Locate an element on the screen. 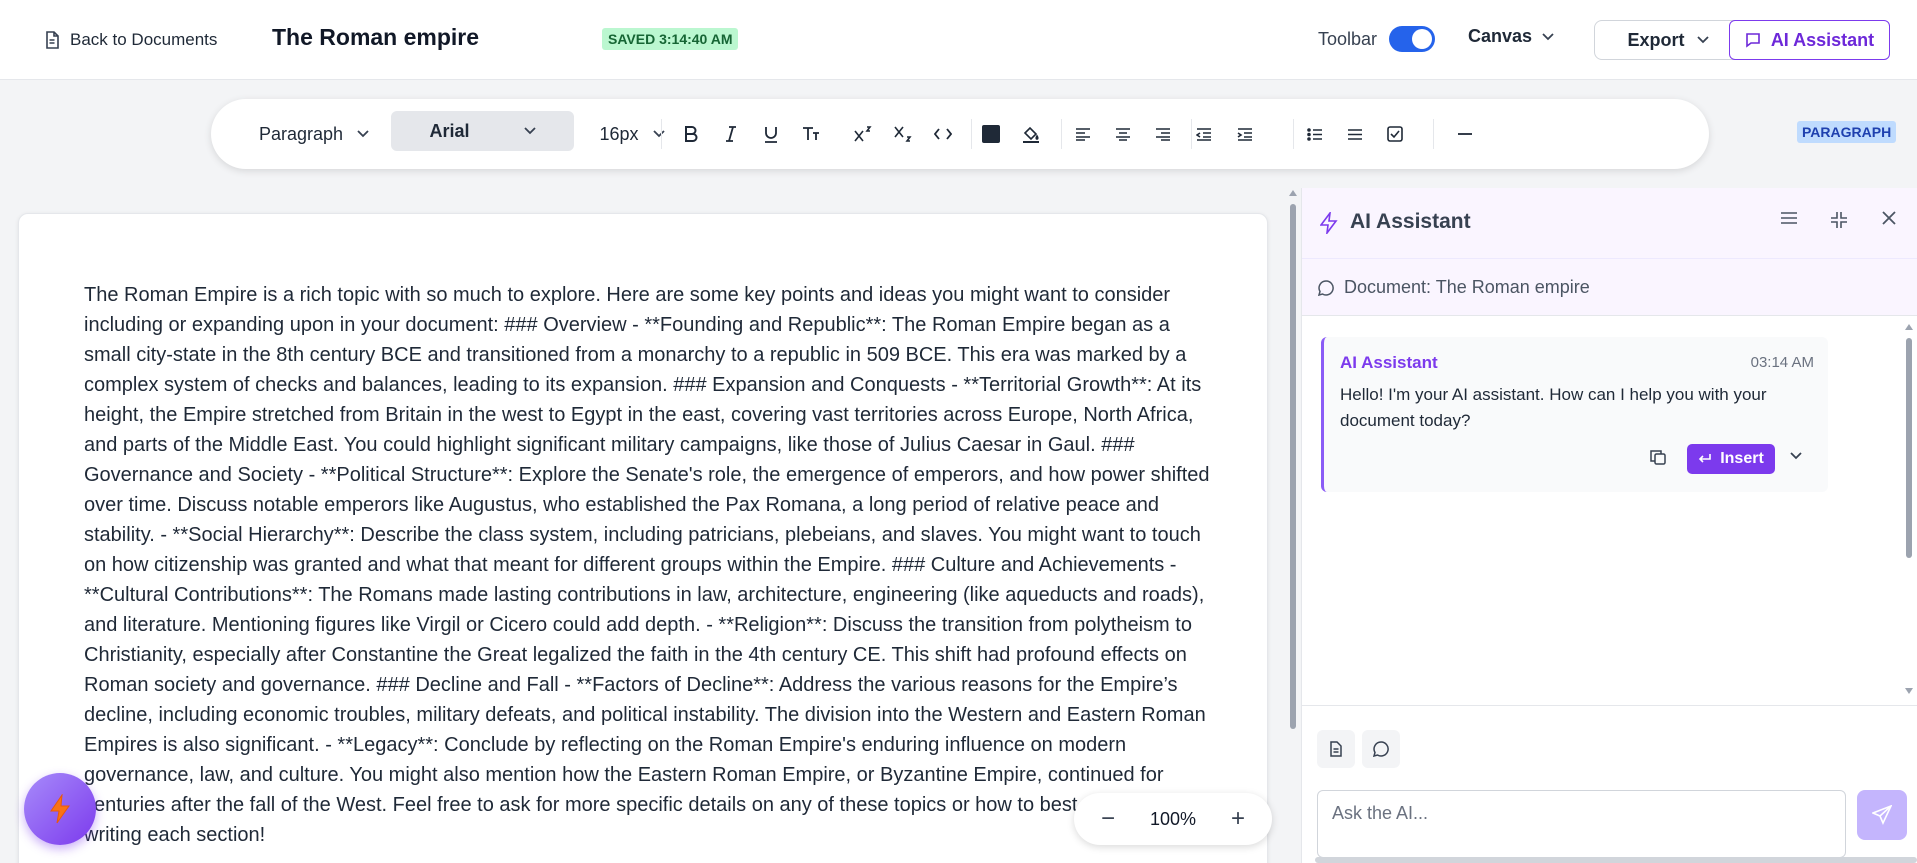 This screenshot has height=863, width=1917. ai-assistant-button: AI Assistant is located at coordinates (1809, 40).